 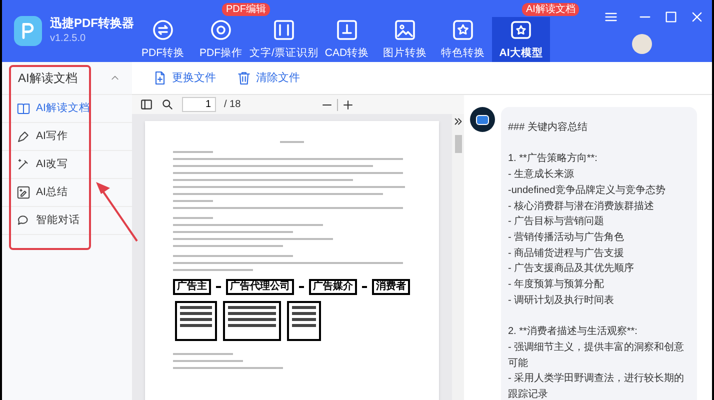 I want to click on menu-icon, so click(x=611, y=17).